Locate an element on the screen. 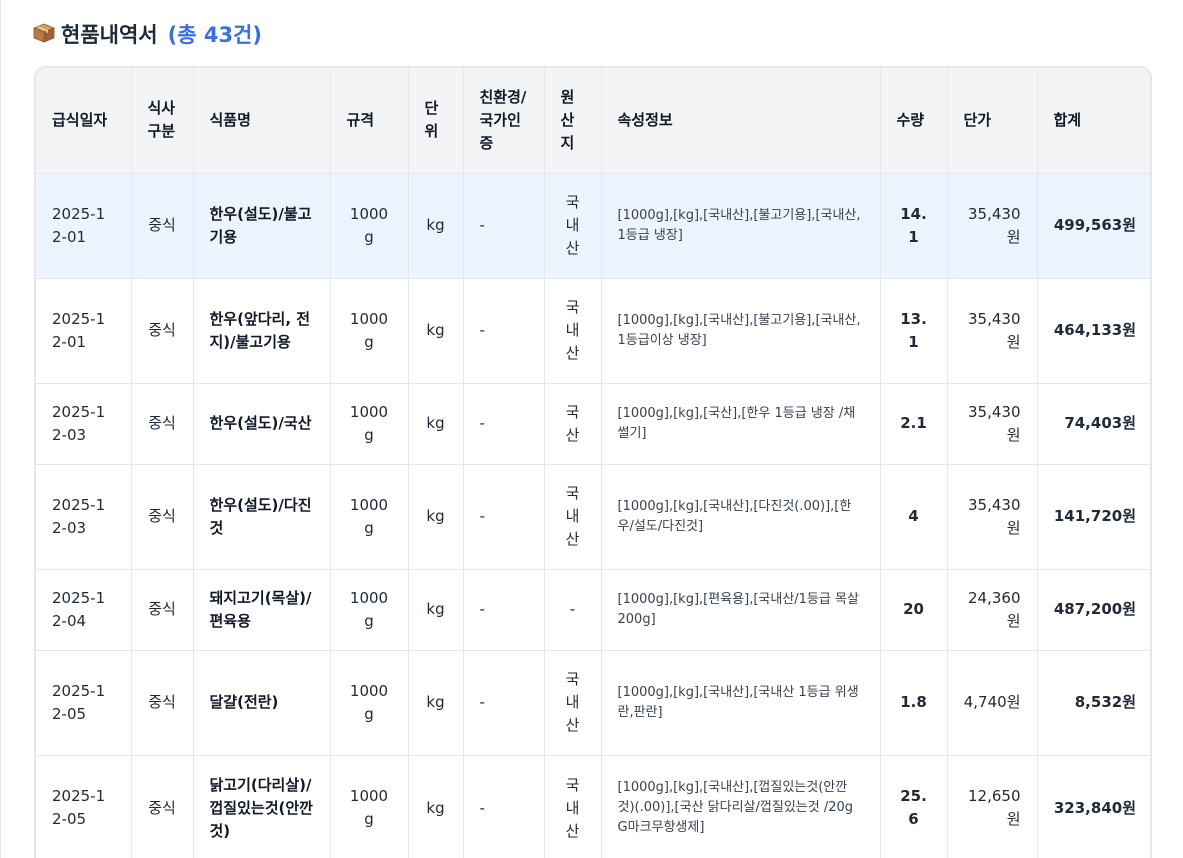 This screenshot has width=1183, height=858. header-origin: 원산지 is located at coordinates (573, 121).